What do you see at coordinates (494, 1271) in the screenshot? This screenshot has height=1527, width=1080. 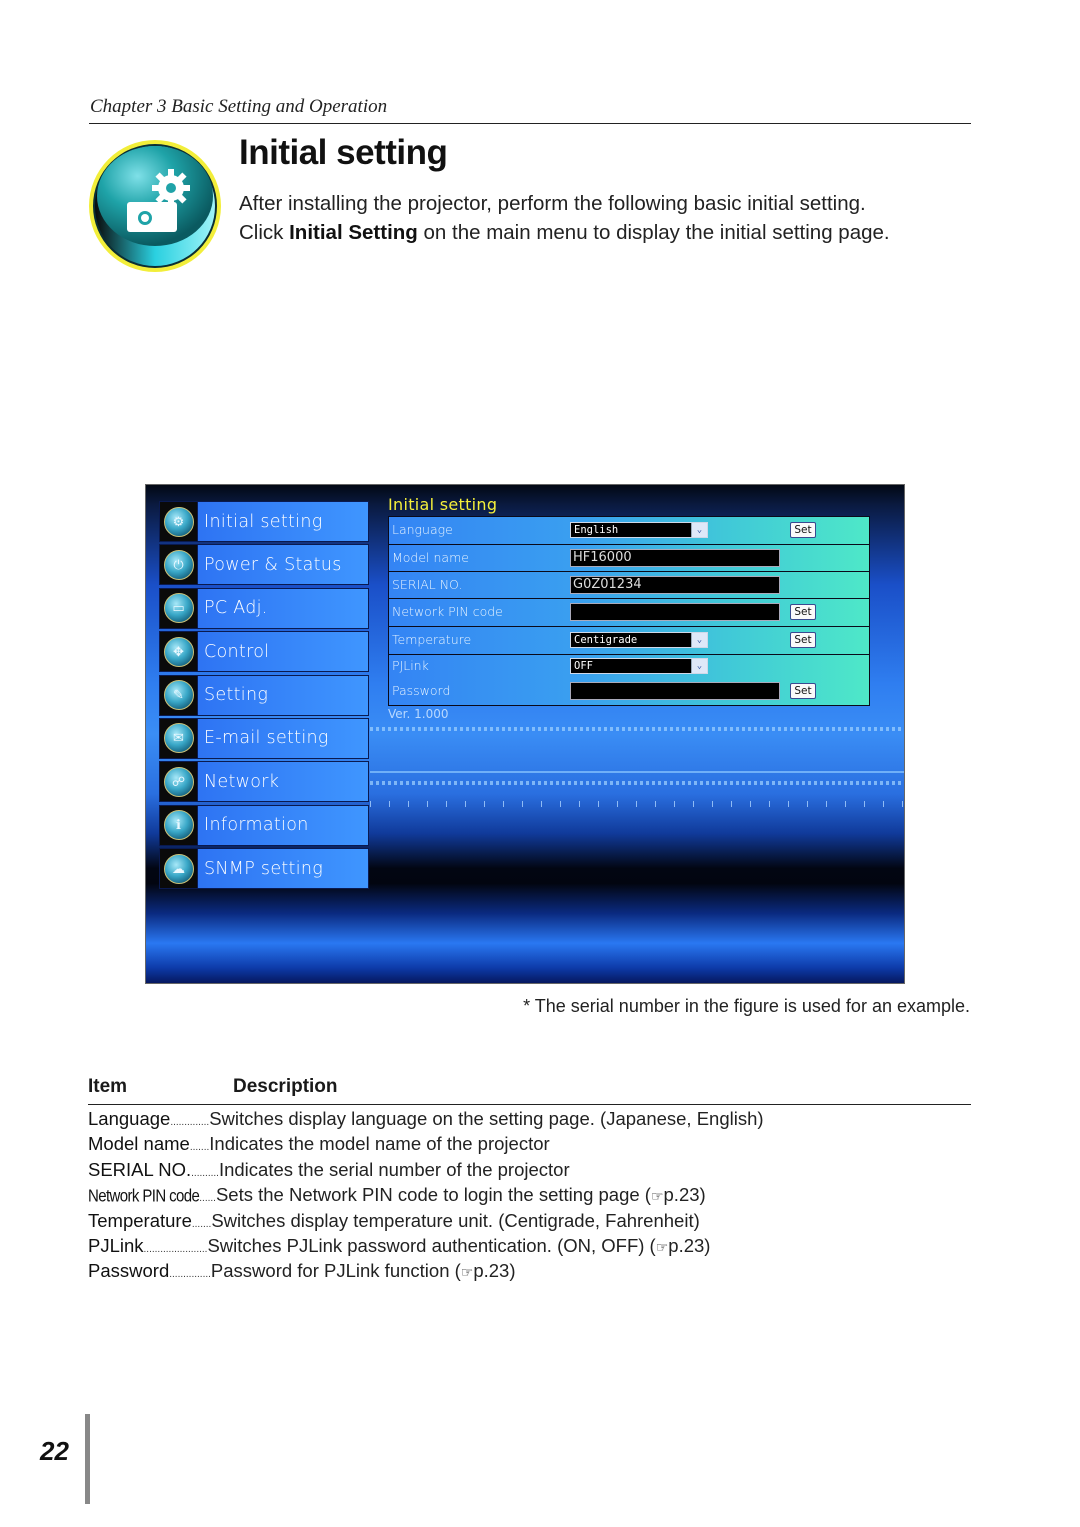 I see `page-reference: p.23)` at bounding box center [494, 1271].